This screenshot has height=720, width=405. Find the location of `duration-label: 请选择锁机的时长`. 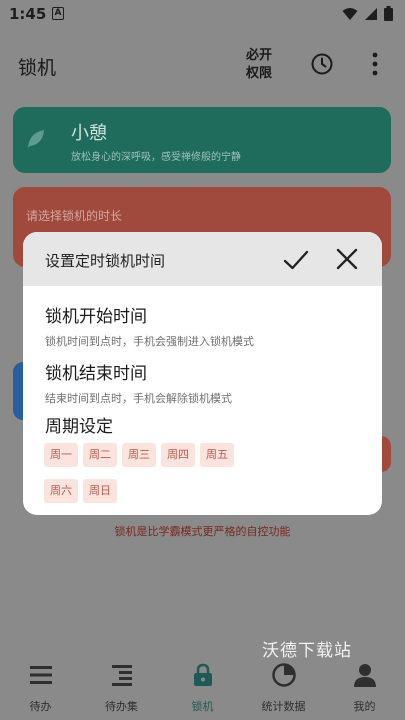

duration-label: 请选择锁机的时长 is located at coordinates (74, 216).